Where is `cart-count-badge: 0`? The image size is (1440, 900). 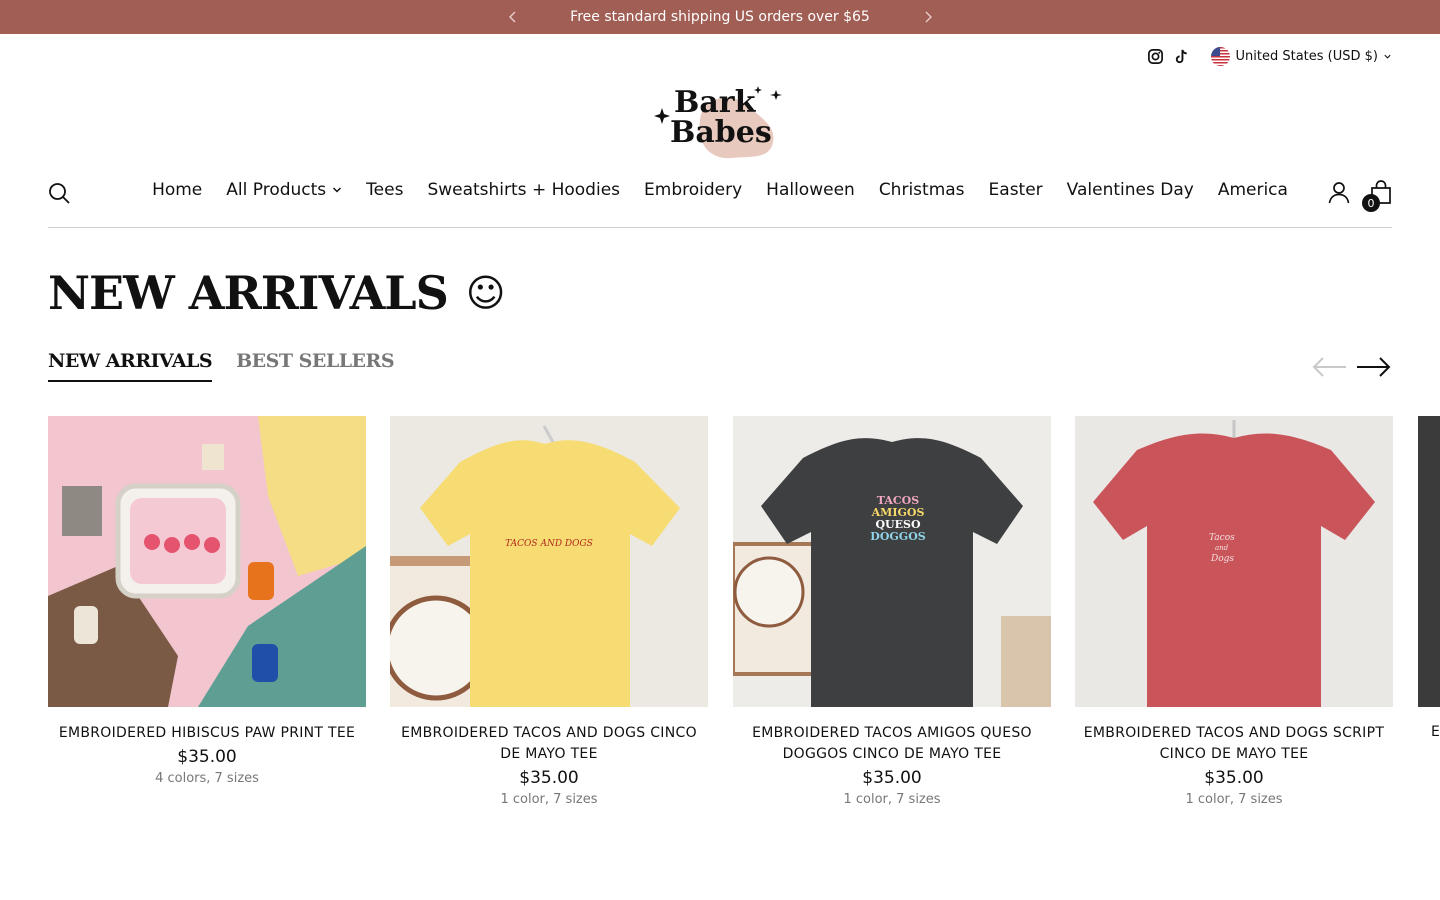
cart-count-badge: 0 is located at coordinates (1371, 203).